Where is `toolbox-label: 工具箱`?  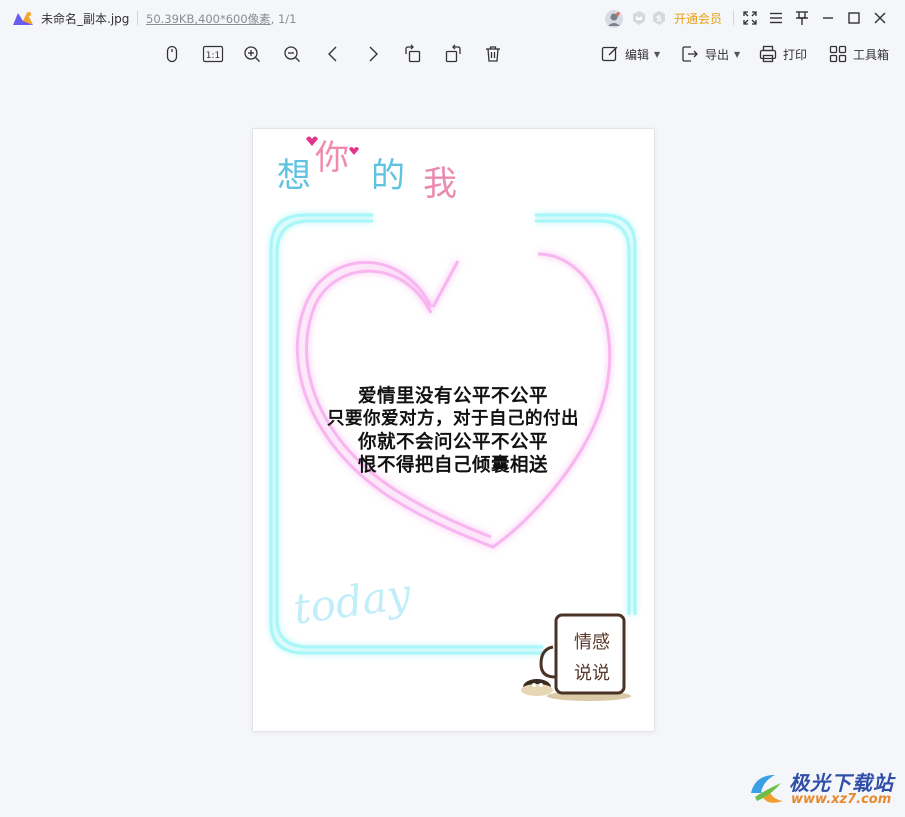
toolbox-label: 工具箱 is located at coordinates (871, 54).